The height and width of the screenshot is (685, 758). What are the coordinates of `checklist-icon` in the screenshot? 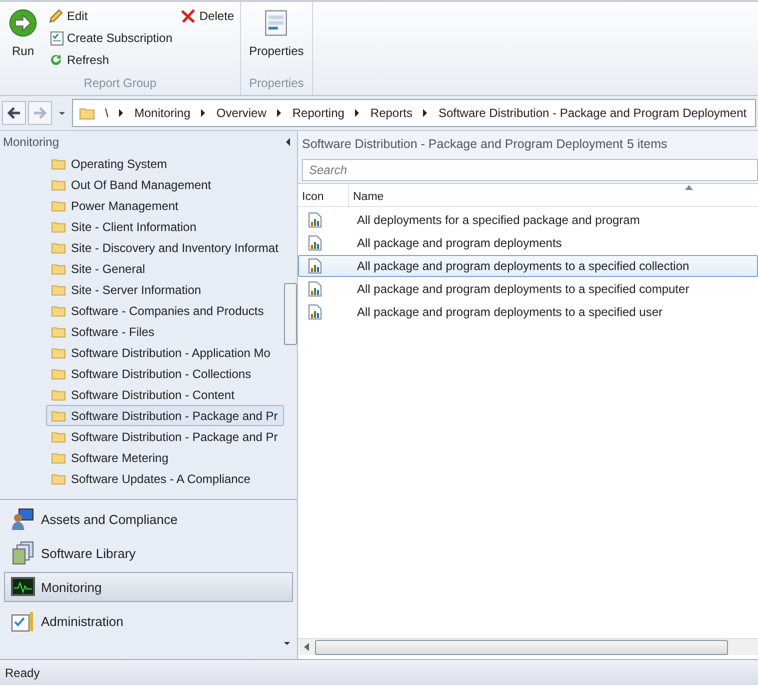 It's located at (56, 38).